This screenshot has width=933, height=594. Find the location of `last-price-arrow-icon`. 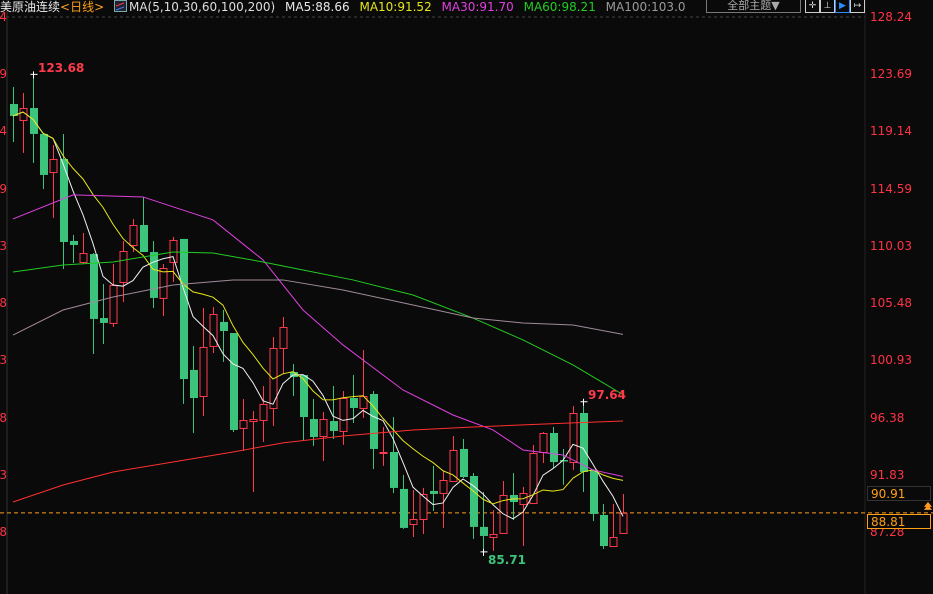

last-price-arrow-icon is located at coordinates (928, 505).